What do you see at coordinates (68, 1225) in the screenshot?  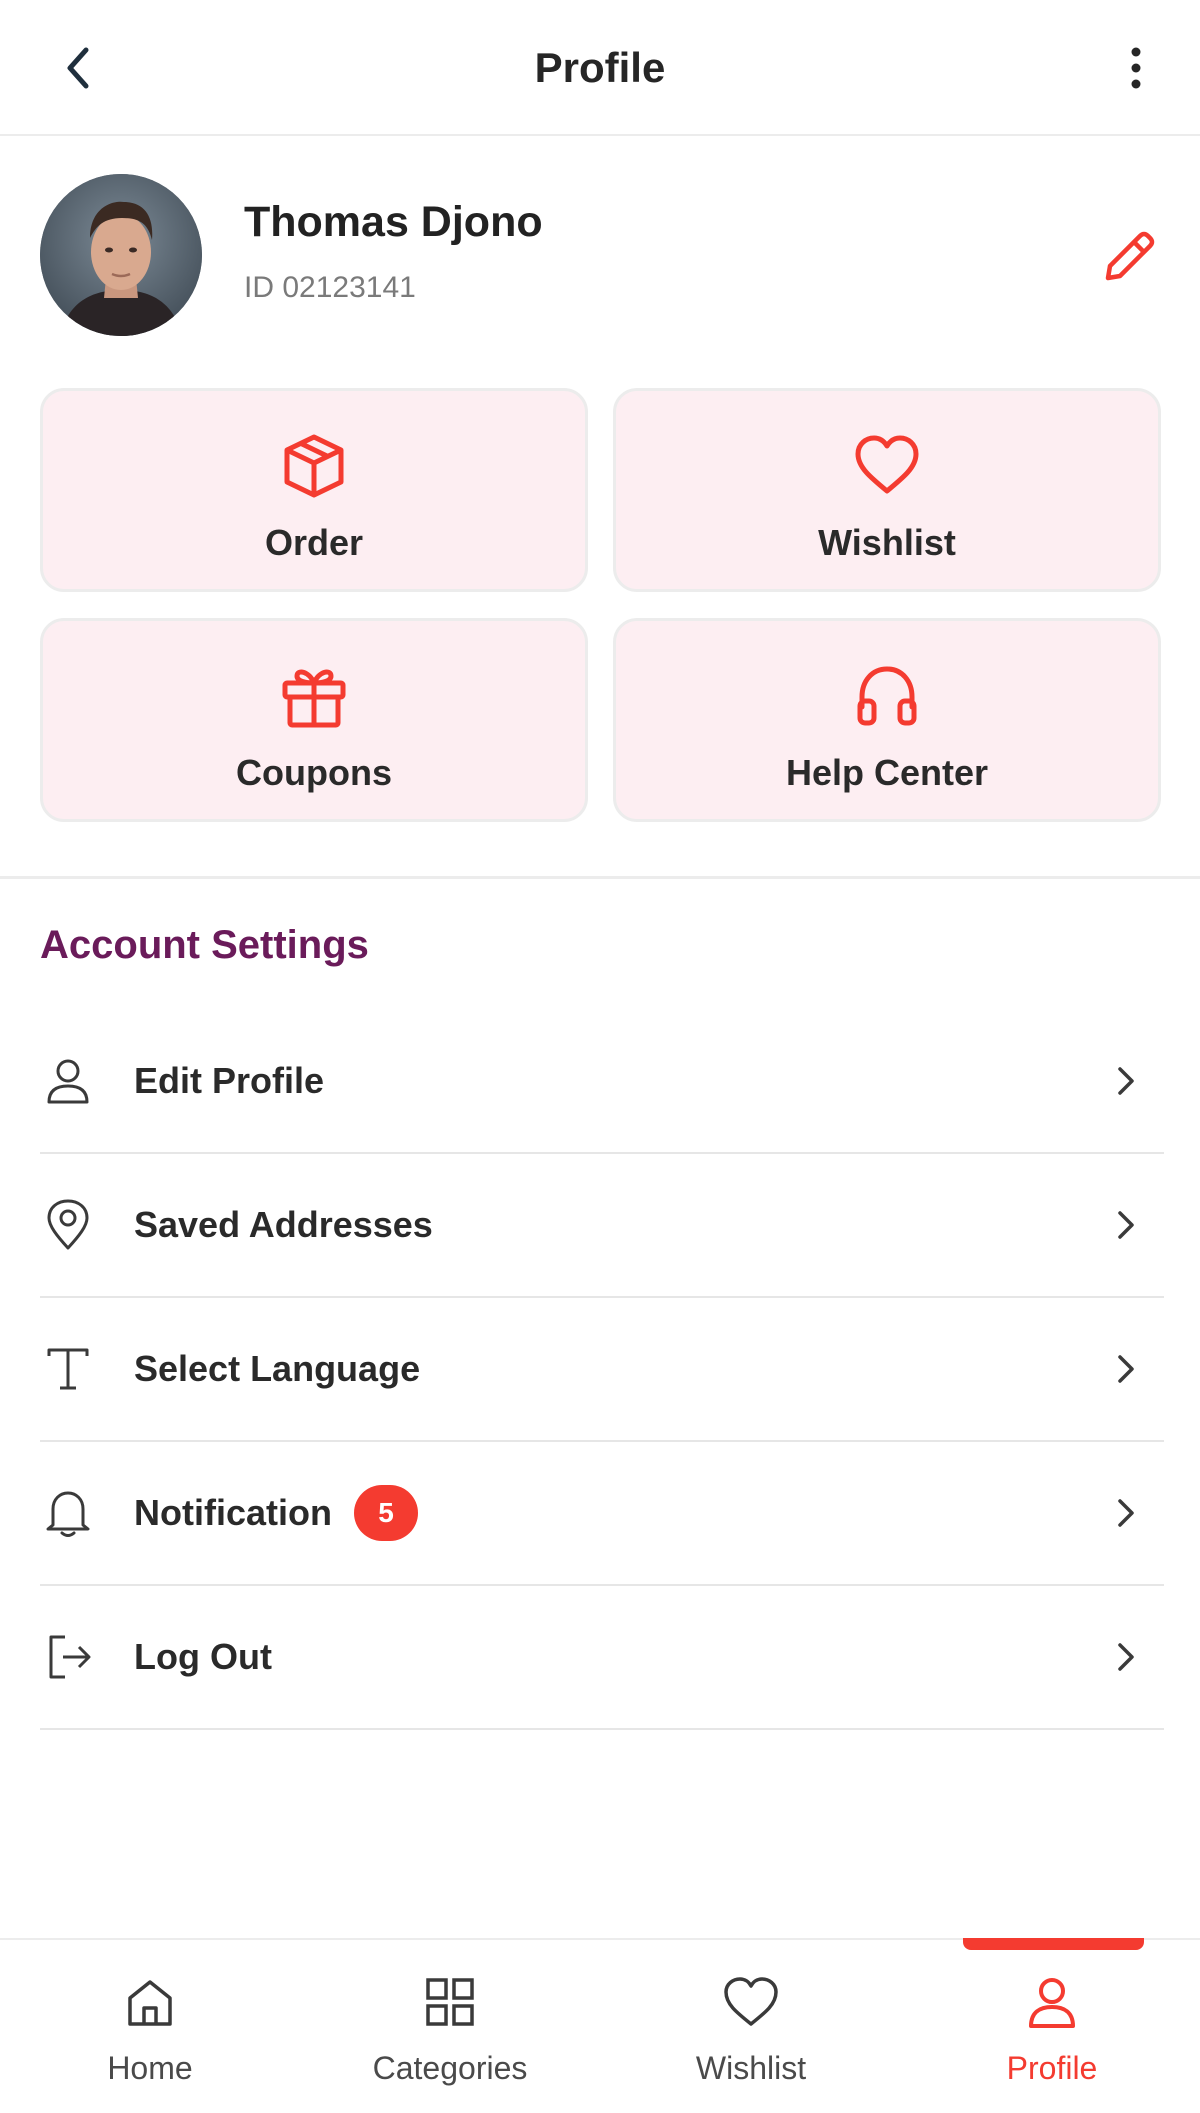 I see `location-pin-icon` at bounding box center [68, 1225].